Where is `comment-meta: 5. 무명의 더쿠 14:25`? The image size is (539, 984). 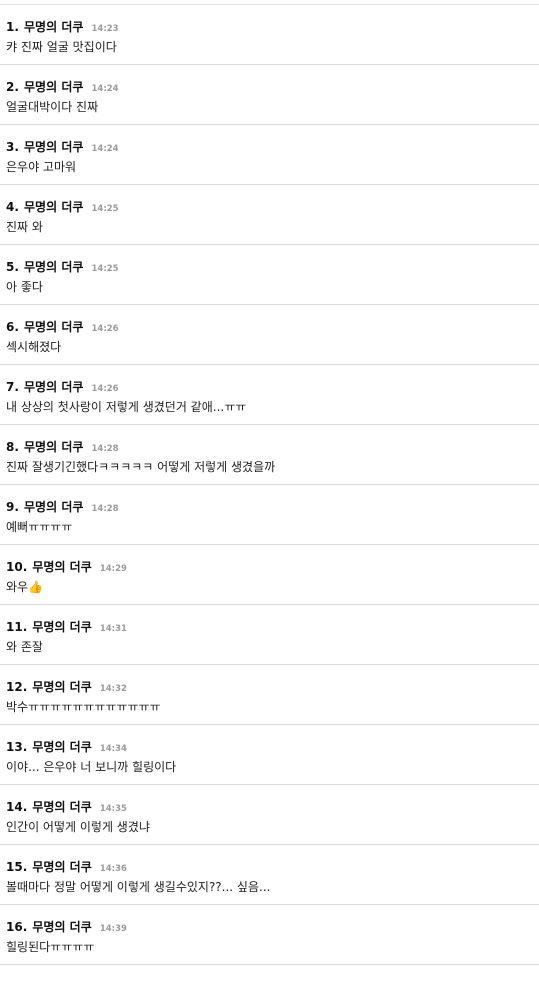
comment-meta: 5. 무명의 더쿠 14:25 is located at coordinates (272, 266).